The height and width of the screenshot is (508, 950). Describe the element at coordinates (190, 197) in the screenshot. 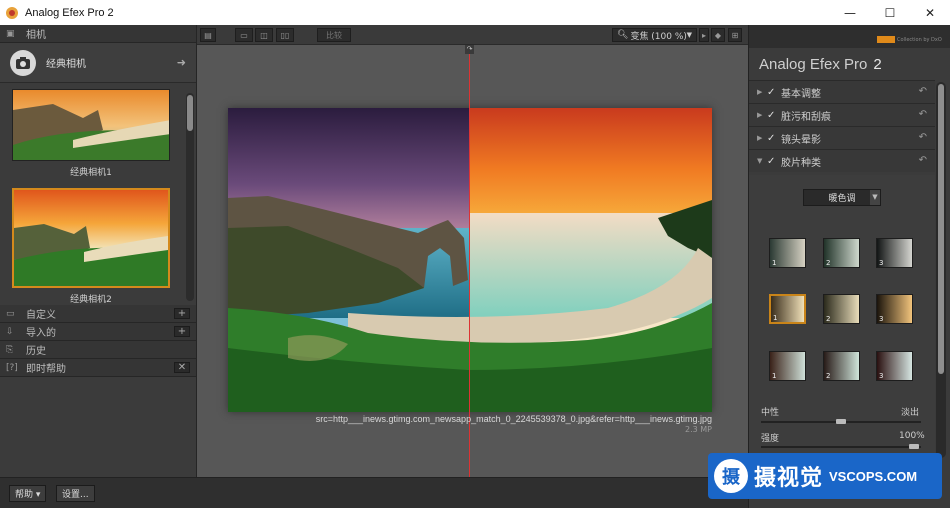

I see `presets-scrollbar` at that location.